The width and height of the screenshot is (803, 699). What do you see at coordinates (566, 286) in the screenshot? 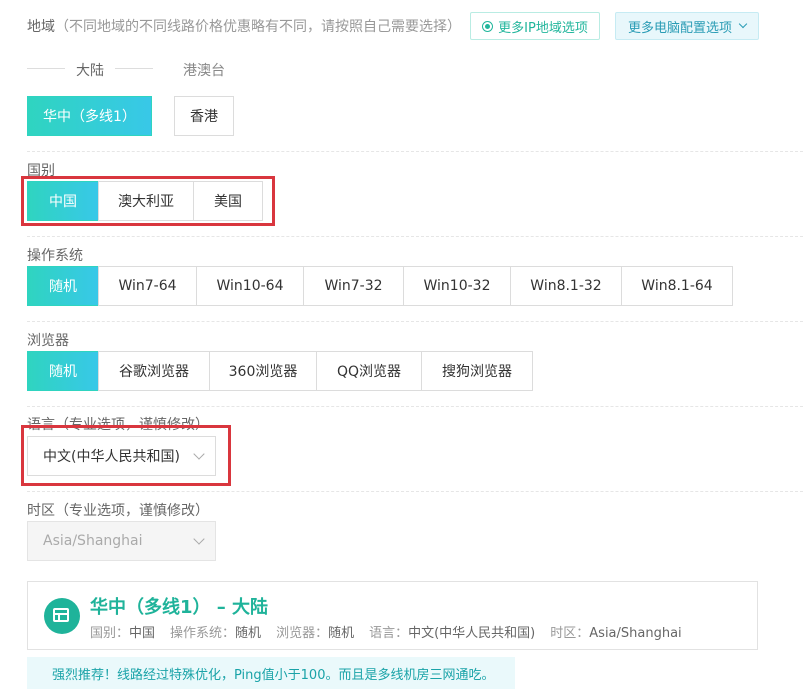
I see `os-option-win81-32: Win8.1-32` at bounding box center [566, 286].